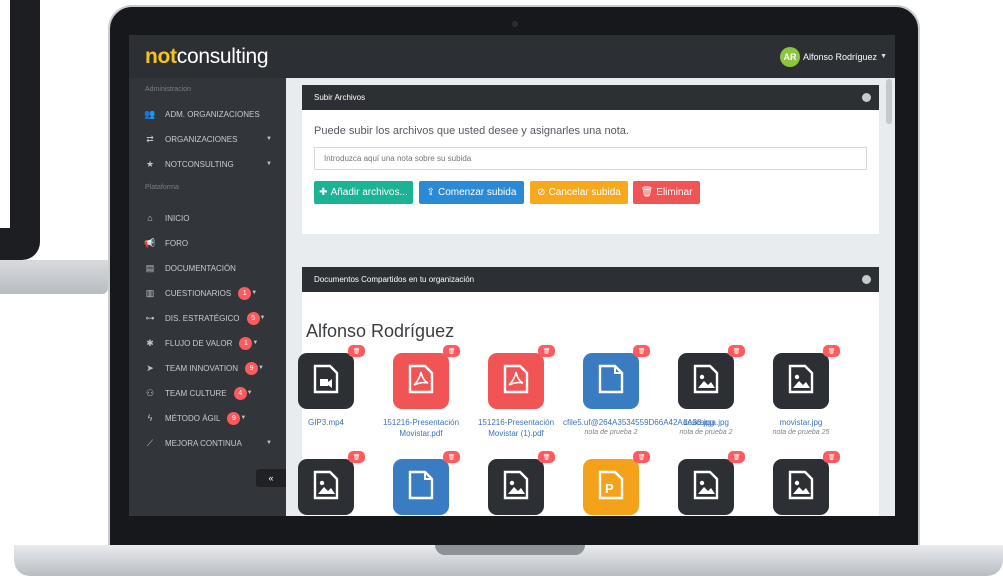  I want to click on powerpoint-file-icon: P, so click(611, 487).